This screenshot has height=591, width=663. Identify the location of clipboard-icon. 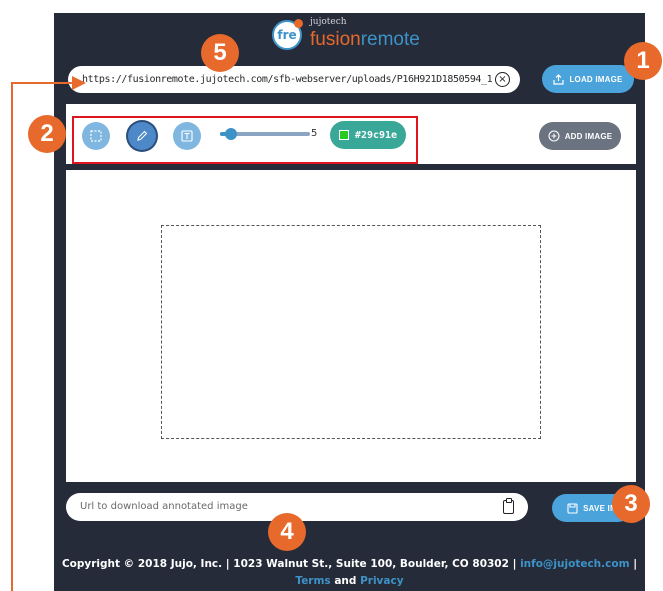
(508, 506).